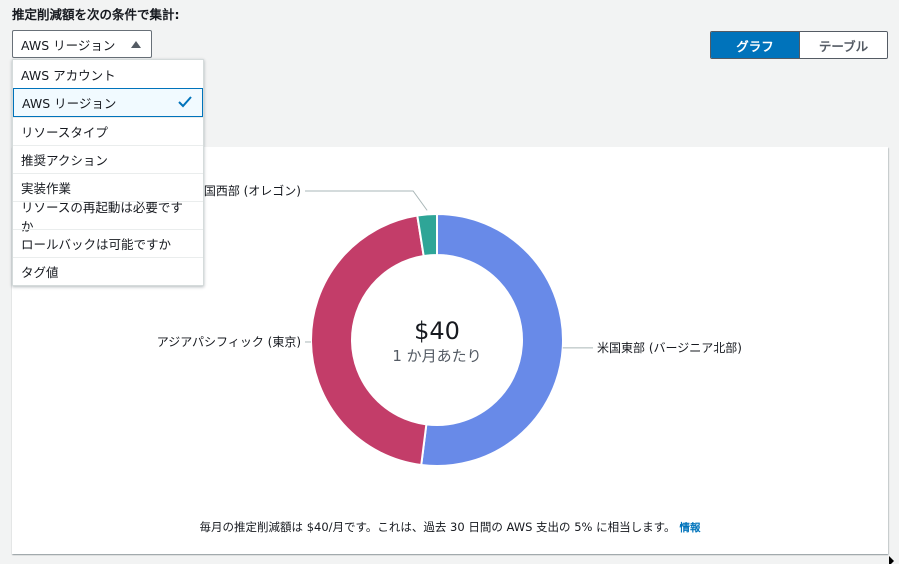 Image resolution: width=899 pixels, height=564 pixels. What do you see at coordinates (96, 244) in the screenshot?
I see `option-label: ロールバックは可能ですか` at bounding box center [96, 244].